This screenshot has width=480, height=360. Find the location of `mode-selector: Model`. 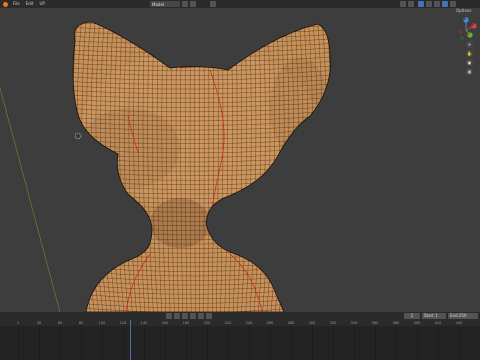

mode-selector: Model is located at coordinates (165, 4).